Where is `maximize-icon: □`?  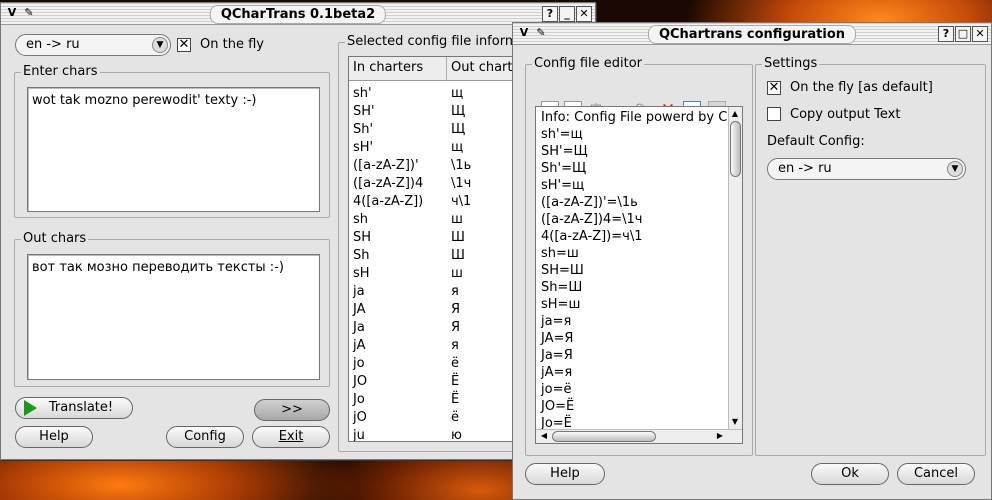 maximize-icon: □ is located at coordinates (963, 34).